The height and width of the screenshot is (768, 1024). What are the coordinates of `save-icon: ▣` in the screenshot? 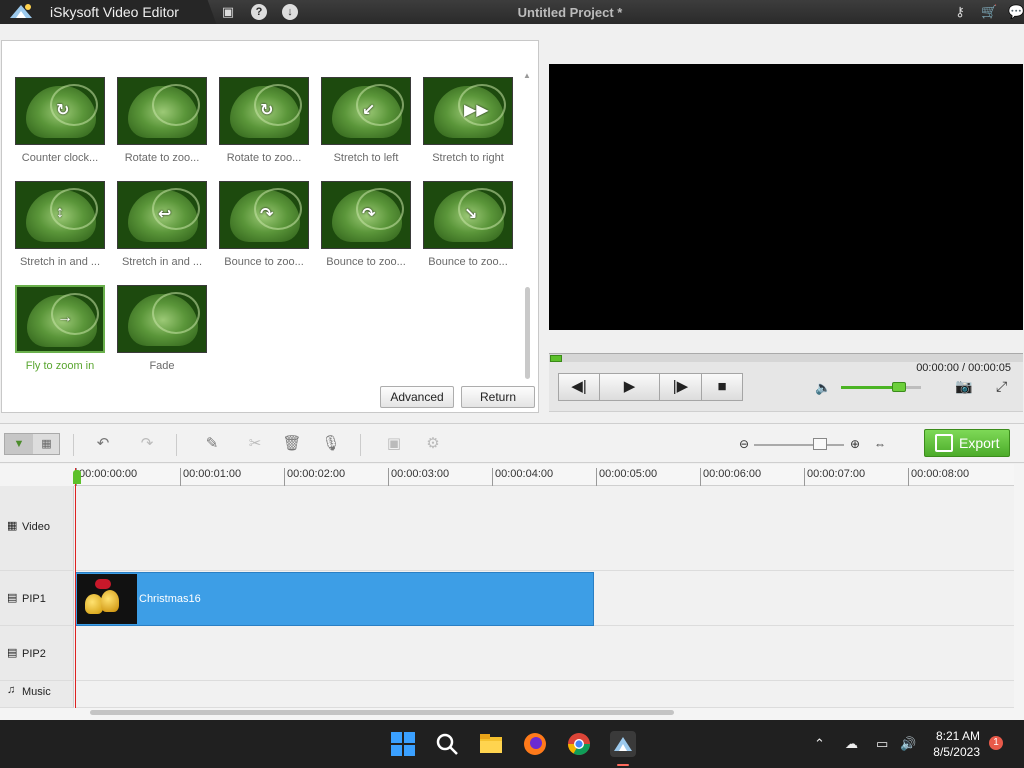 It's located at (228, 12).